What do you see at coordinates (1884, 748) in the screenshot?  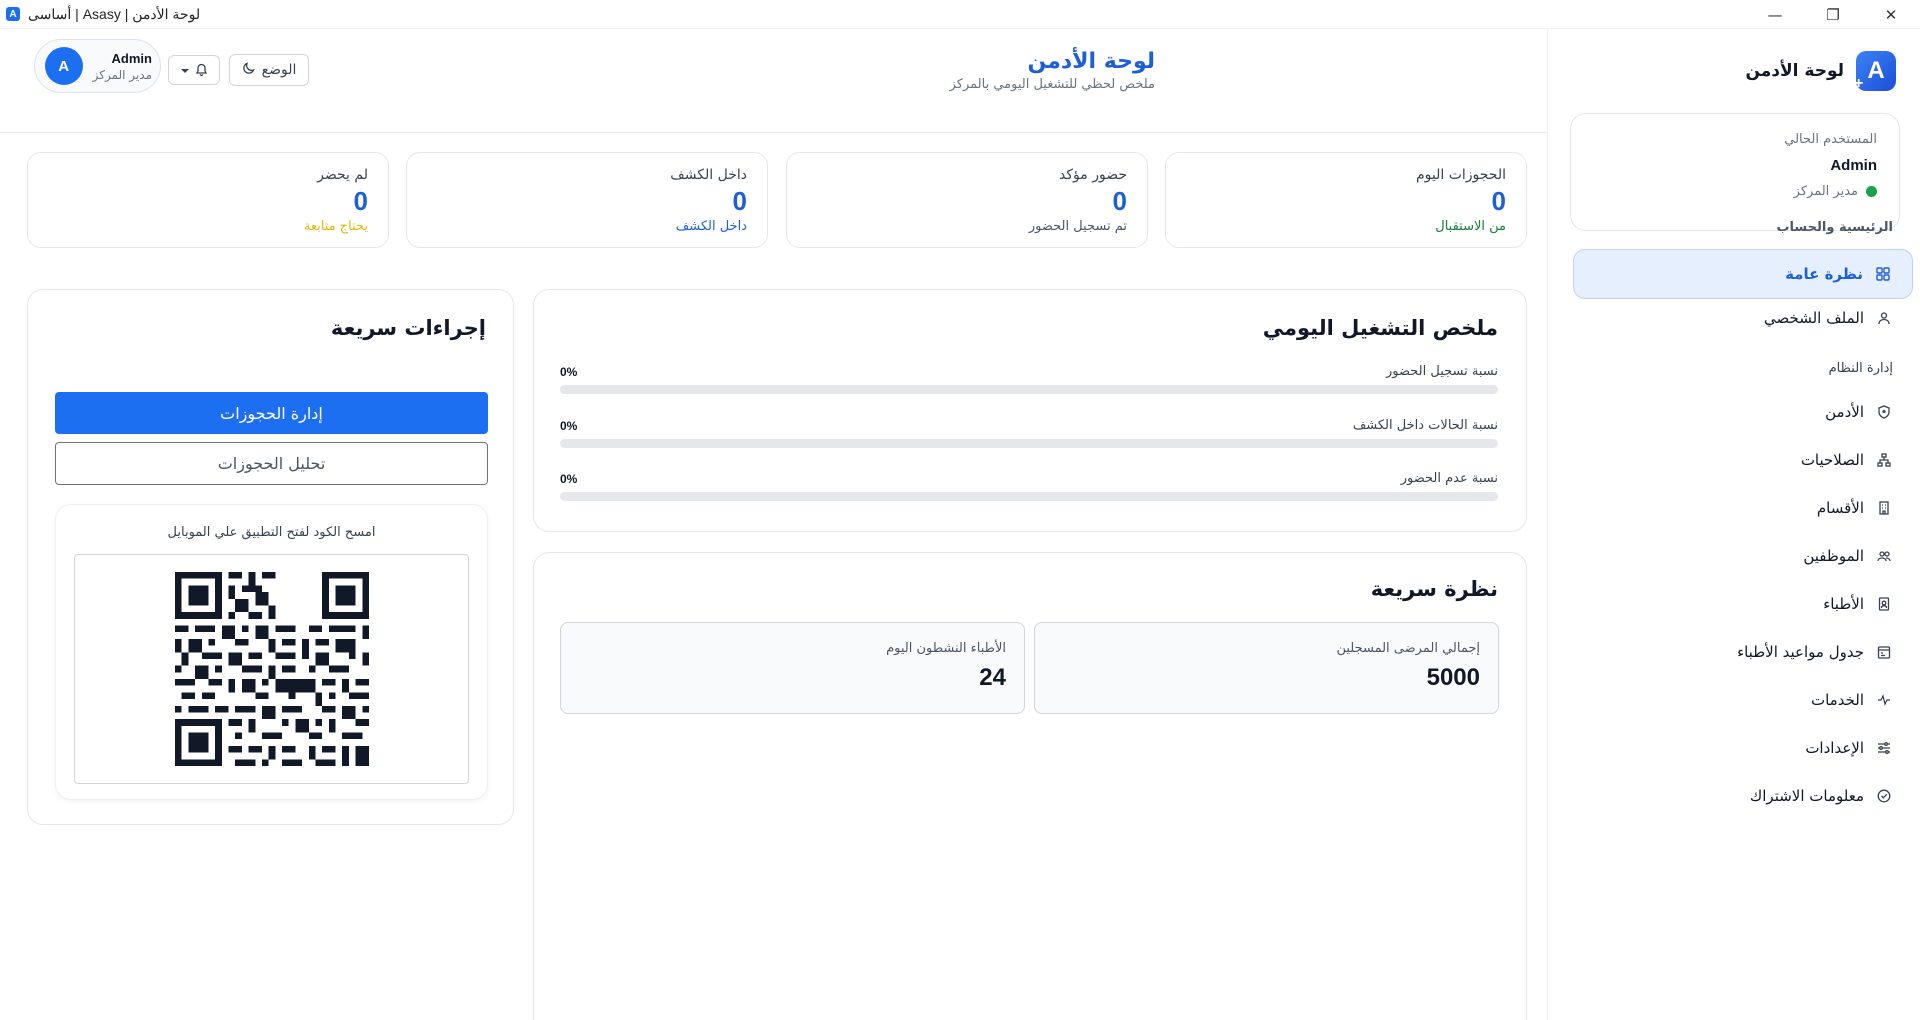 I see `sliders-icon` at bounding box center [1884, 748].